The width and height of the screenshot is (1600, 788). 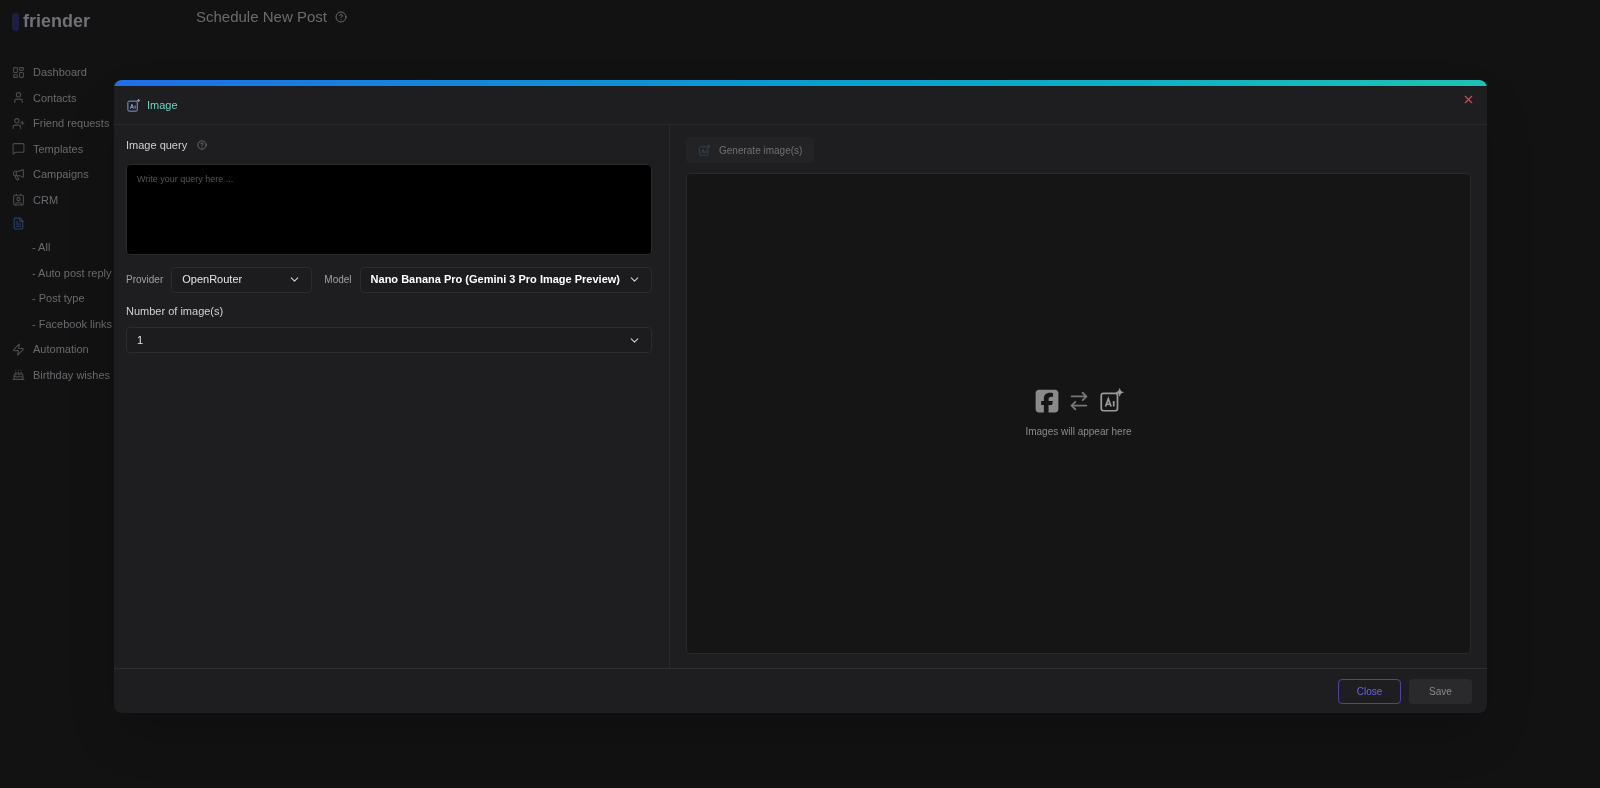 I want to click on image-count-select: 1, so click(x=389, y=340).